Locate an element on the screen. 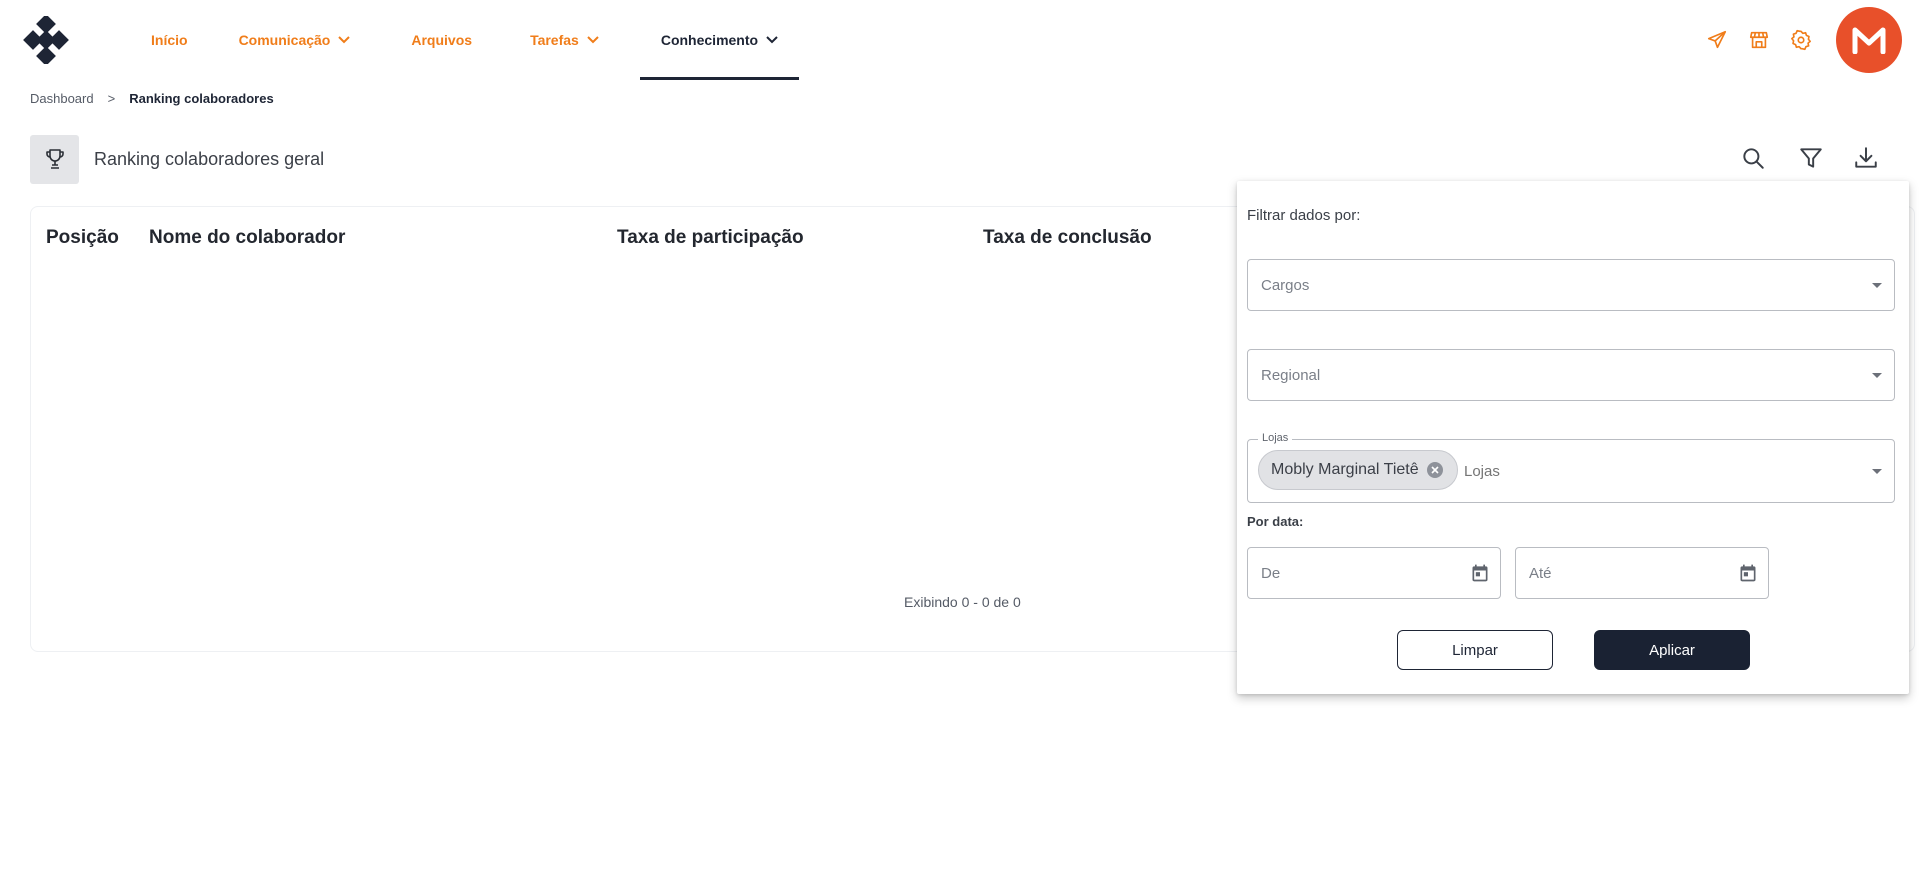 This screenshot has width=1920, height=879. column-header-posicao: Posição is located at coordinates (82, 238).